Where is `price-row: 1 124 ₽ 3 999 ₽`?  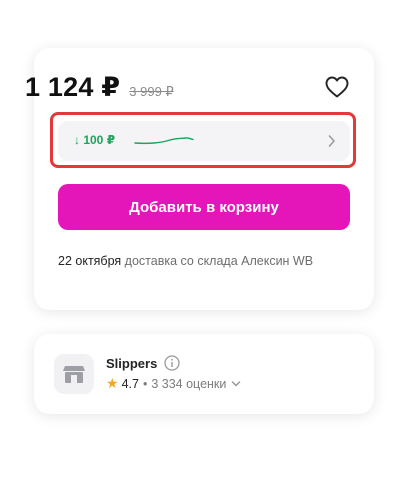
price-row: 1 124 ₽ 3 999 ₽ is located at coordinates (99, 87).